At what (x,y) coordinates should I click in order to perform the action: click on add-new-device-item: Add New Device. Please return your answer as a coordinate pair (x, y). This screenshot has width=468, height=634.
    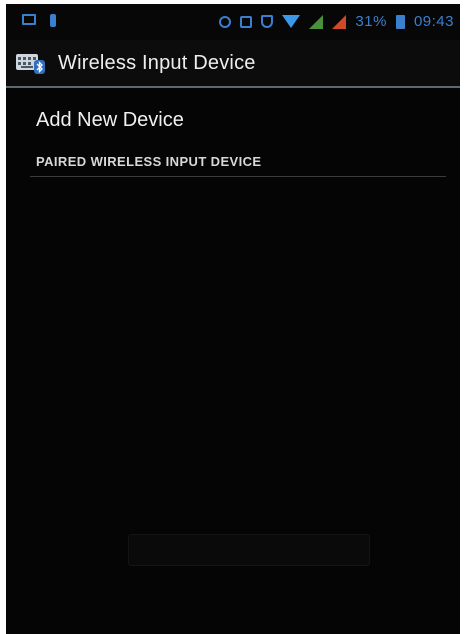
    Looking at the image, I should click on (238, 120).